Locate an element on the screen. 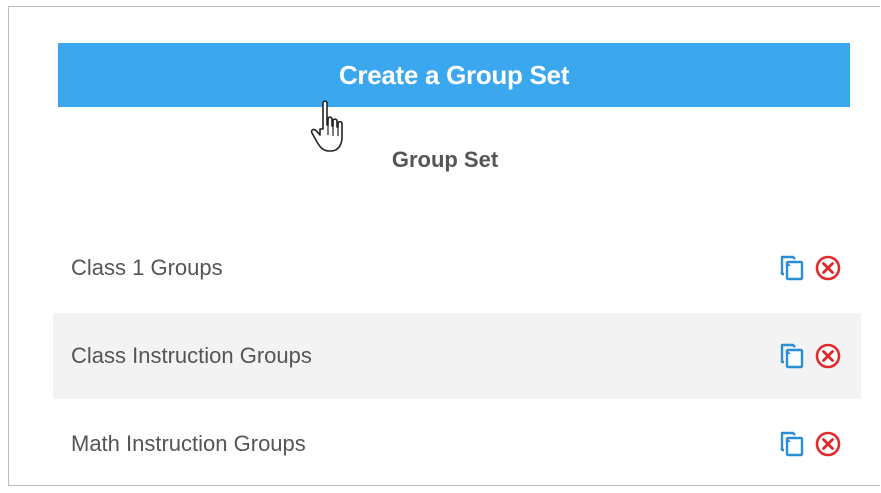  create-group-set-label: Create a Group Set is located at coordinates (454, 74).